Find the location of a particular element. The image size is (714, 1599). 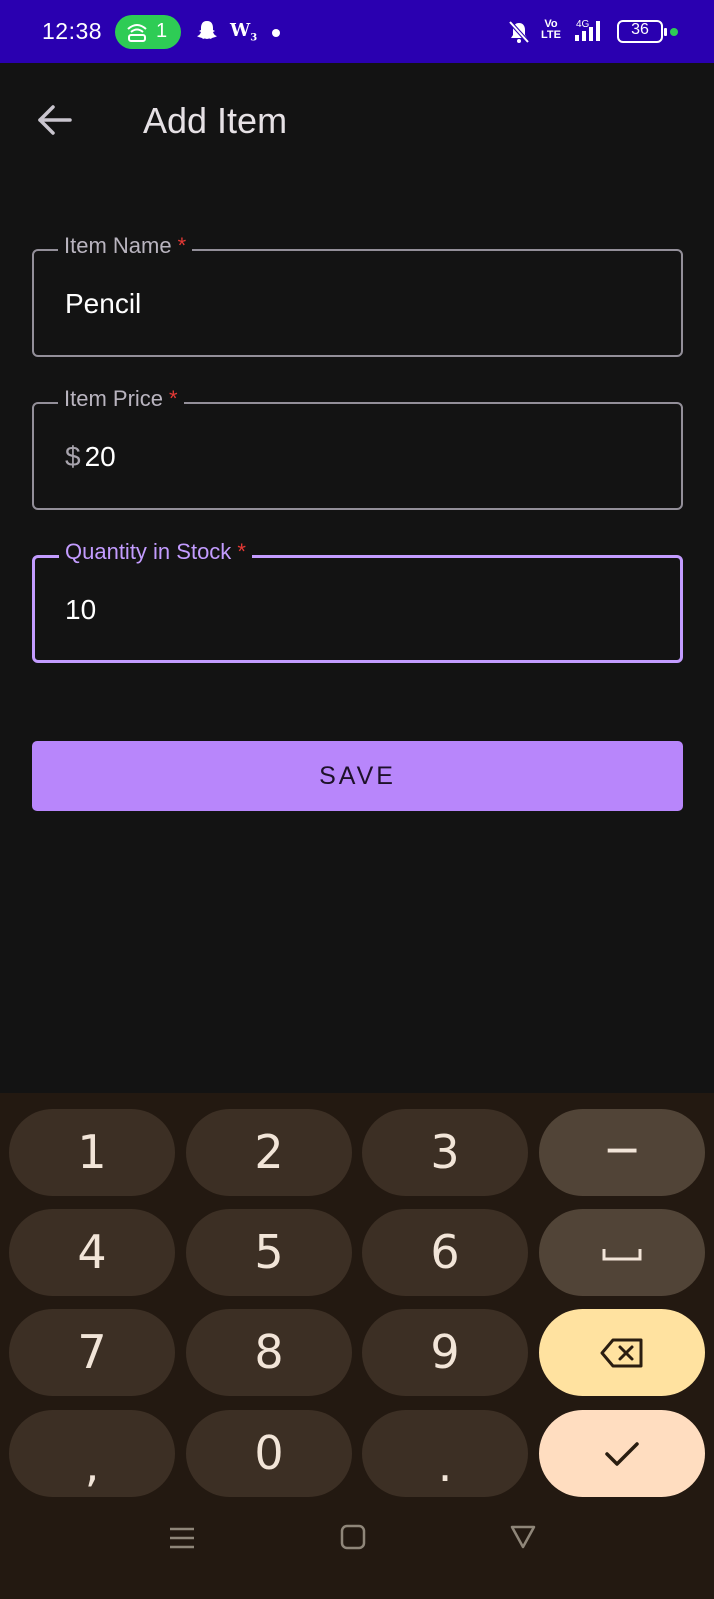

key-comma: , is located at coordinates (92, 1453).